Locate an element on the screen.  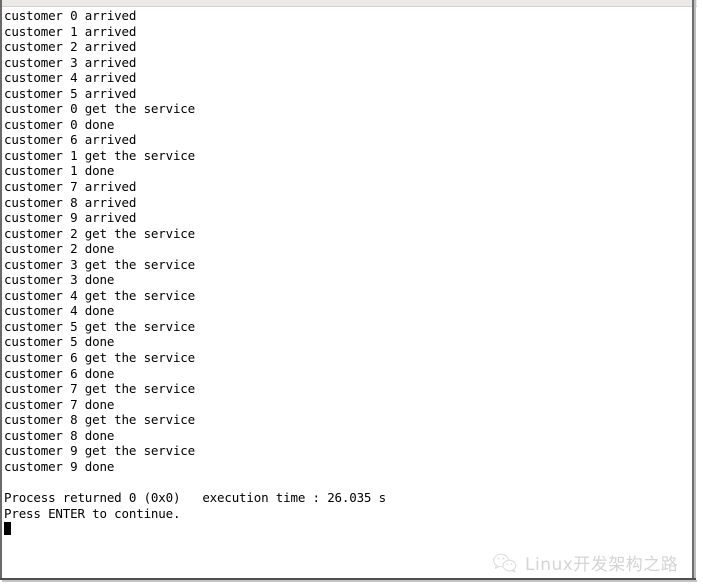
console-line: customer 5 get the service is located at coordinates (99, 326).